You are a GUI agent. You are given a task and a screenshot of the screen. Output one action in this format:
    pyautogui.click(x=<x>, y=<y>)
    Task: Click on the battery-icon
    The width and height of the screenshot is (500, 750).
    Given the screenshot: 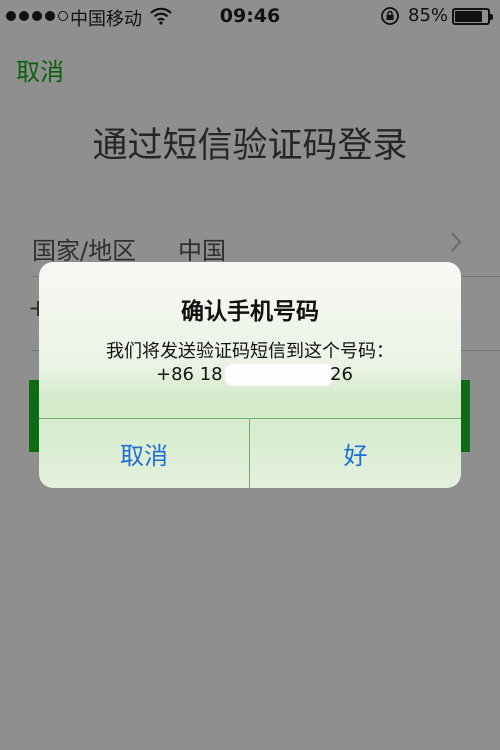 What is the action you would take?
    pyautogui.click(x=472, y=16)
    